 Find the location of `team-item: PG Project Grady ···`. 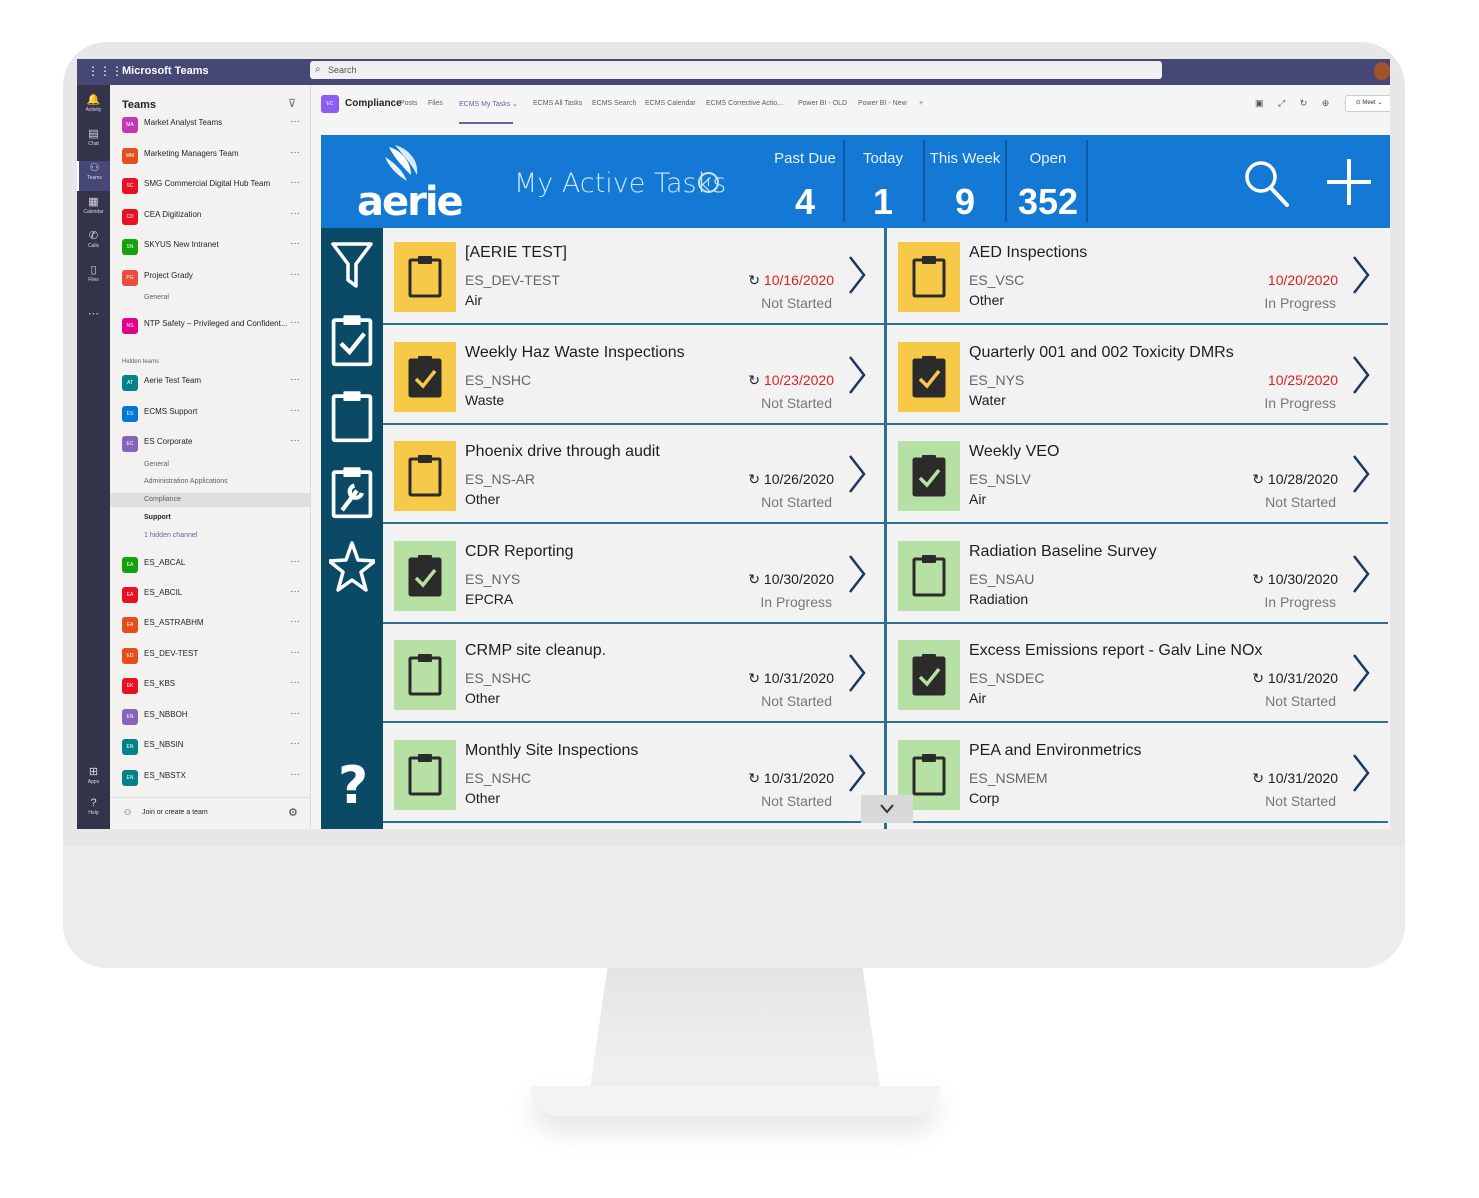

team-item: PG Project Grady ··· is located at coordinates (214, 278).